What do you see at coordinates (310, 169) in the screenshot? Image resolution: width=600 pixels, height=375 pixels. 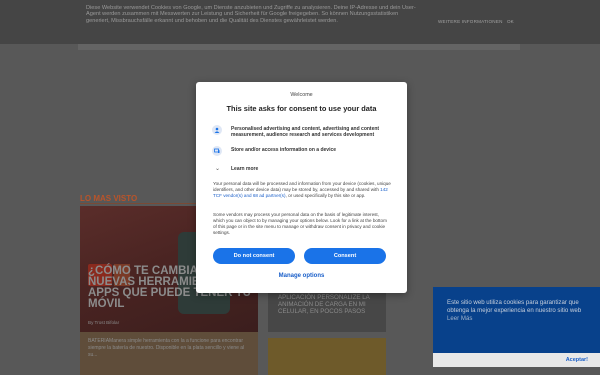 I see `learn-more-label: Learn more` at bounding box center [310, 169].